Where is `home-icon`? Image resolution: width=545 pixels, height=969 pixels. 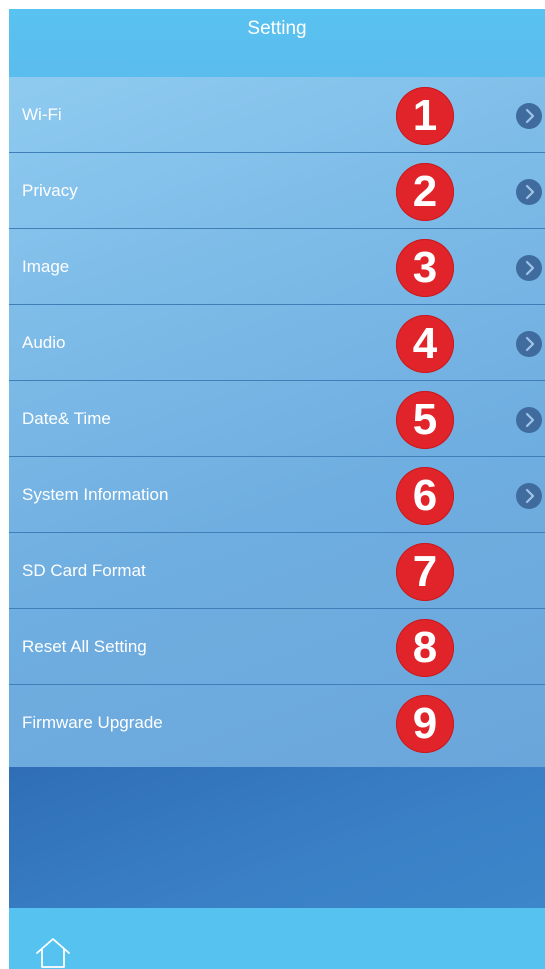 home-icon is located at coordinates (53, 952).